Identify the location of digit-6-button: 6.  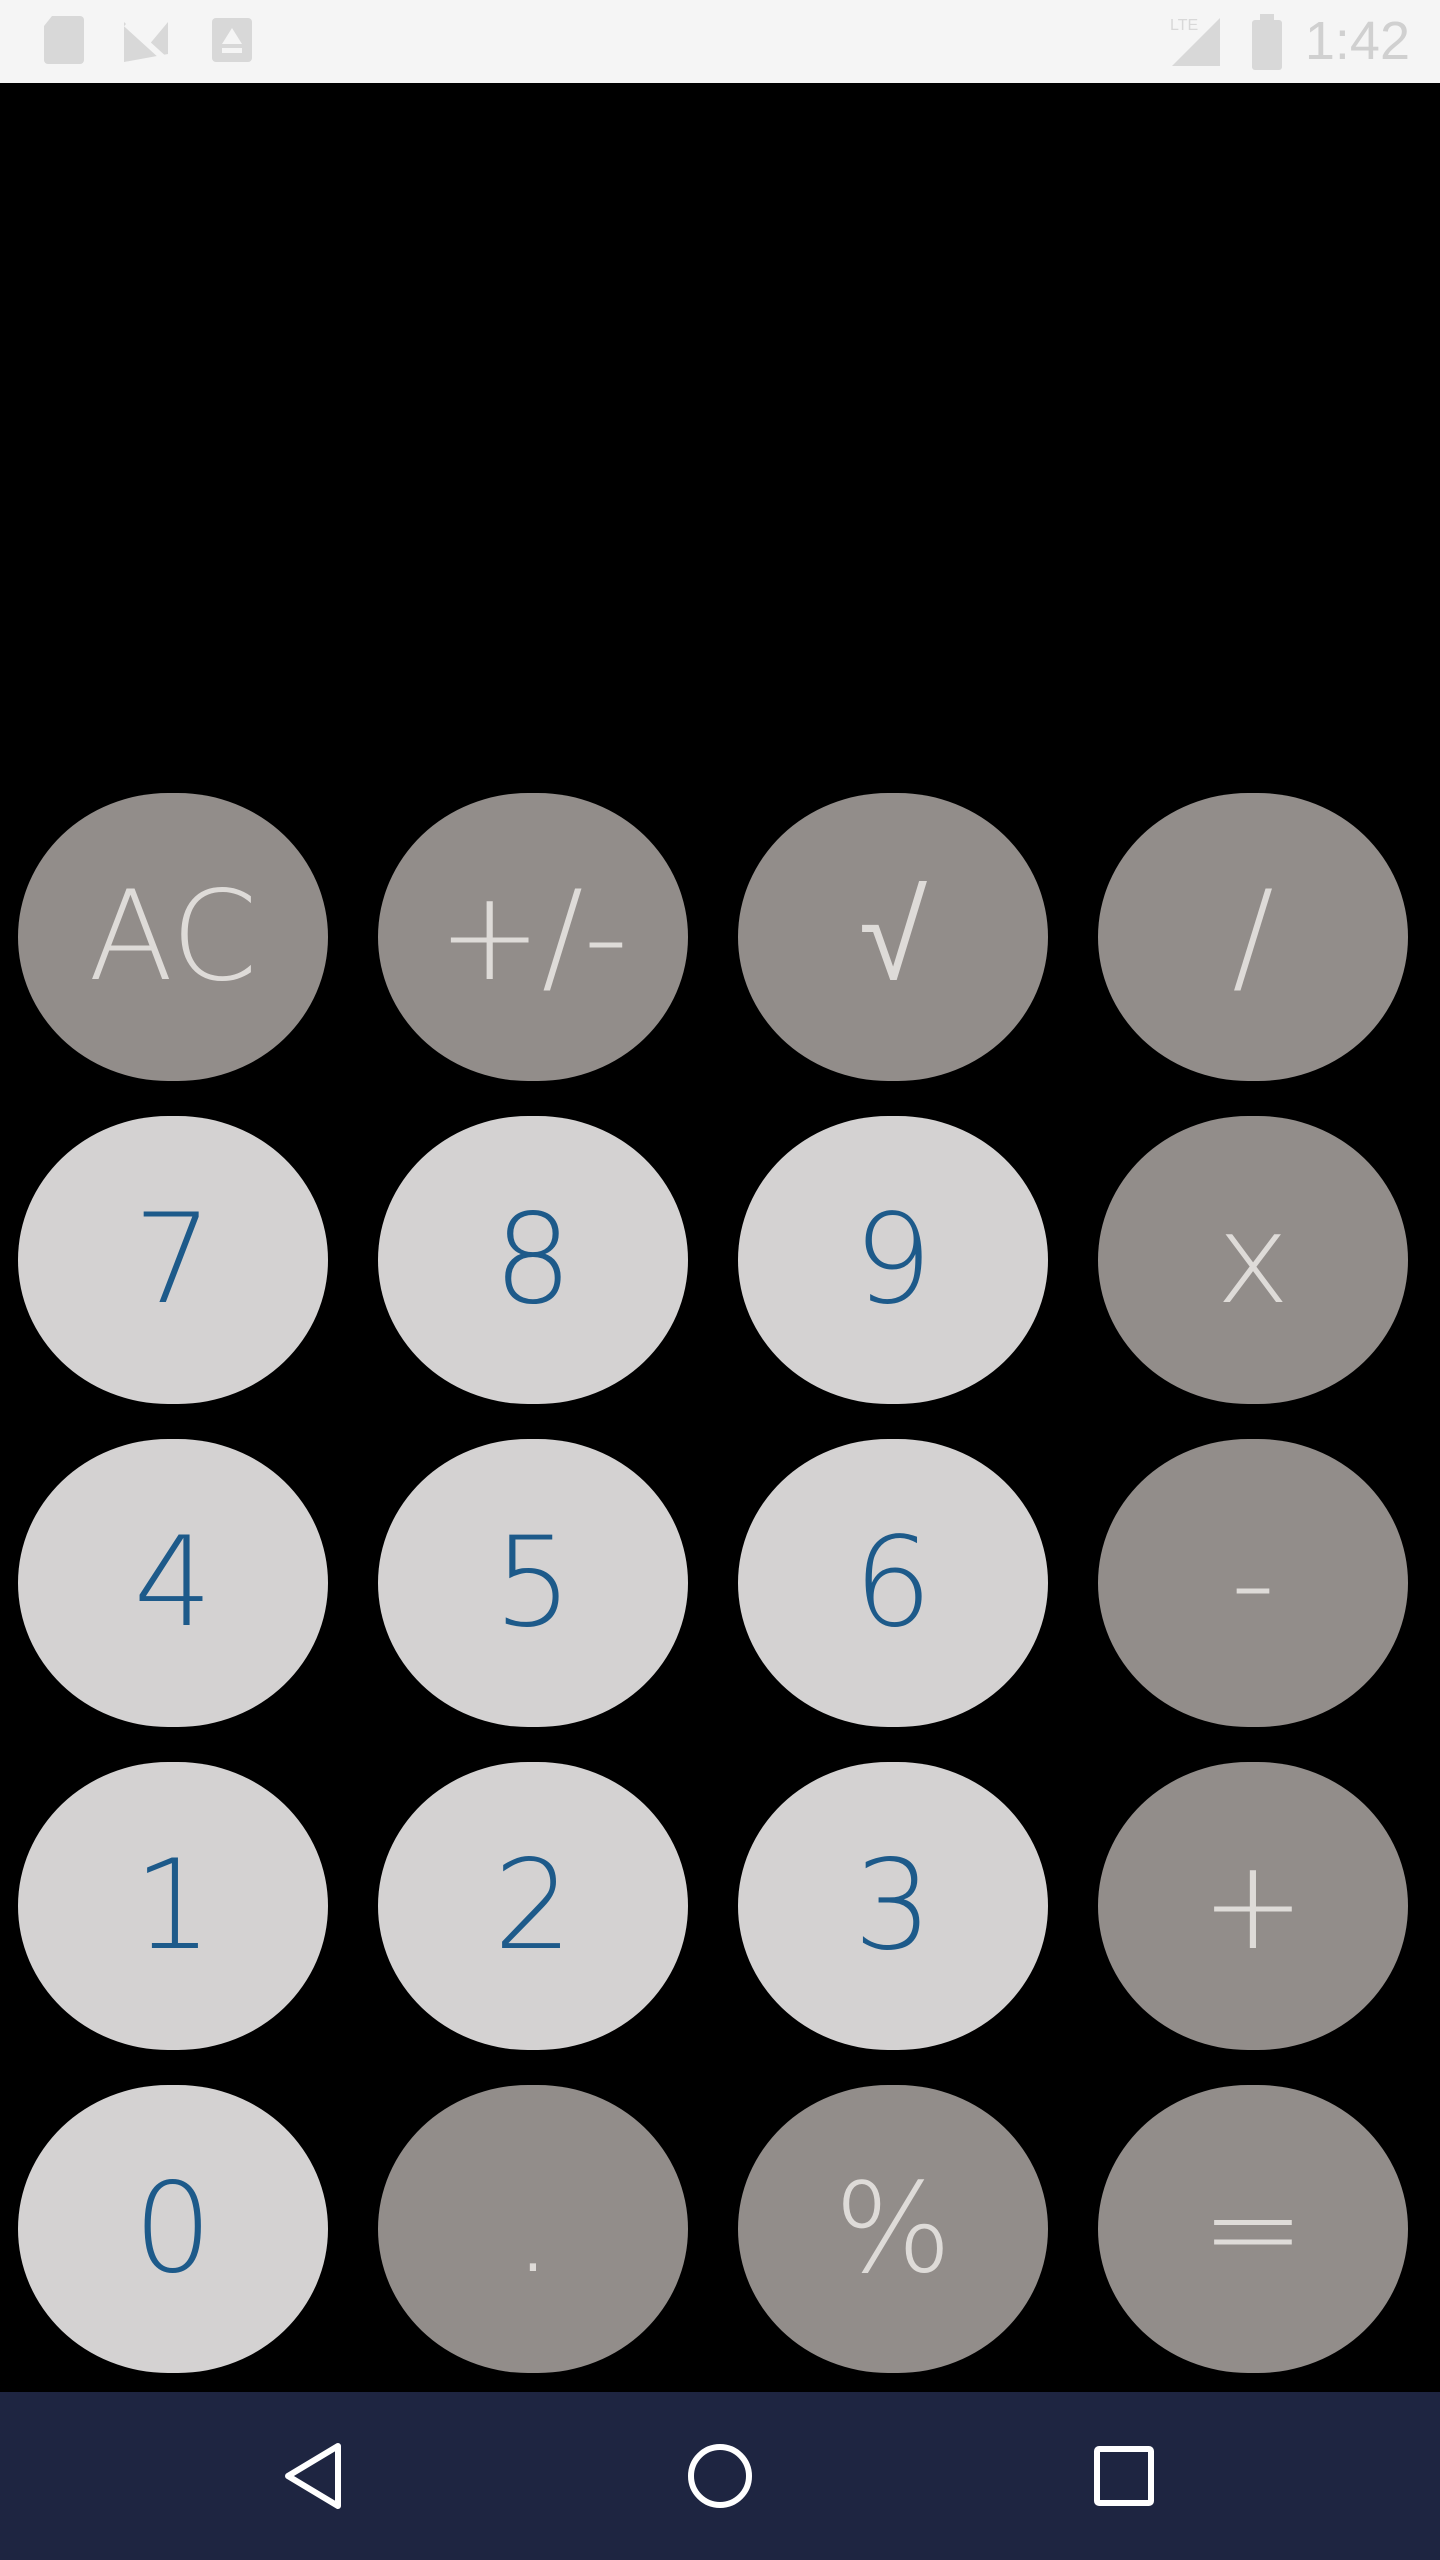
(893, 1583).